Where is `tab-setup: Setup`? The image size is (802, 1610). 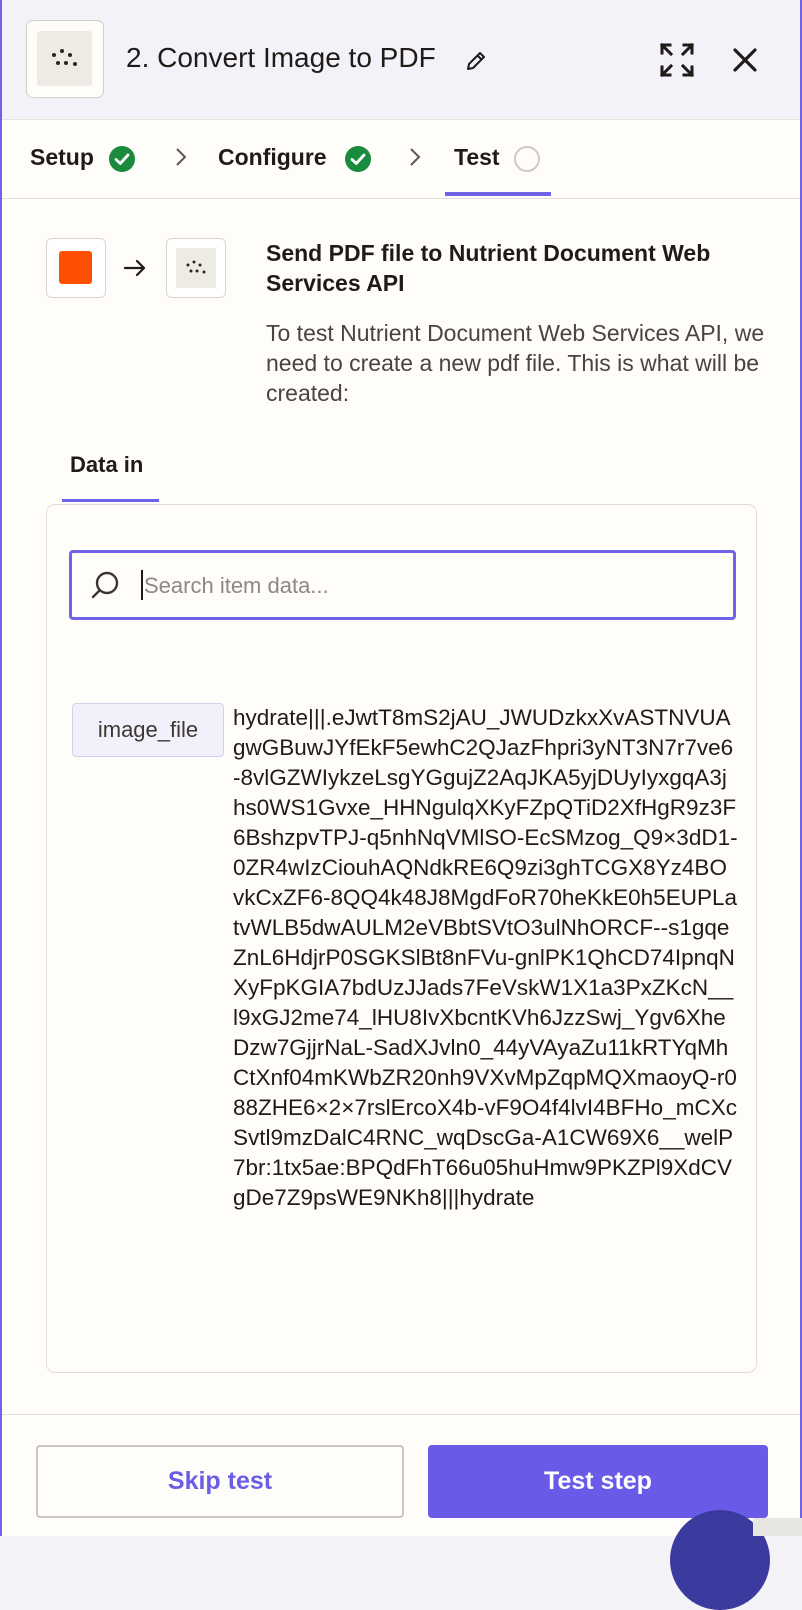
tab-setup: Setup is located at coordinates (62, 157).